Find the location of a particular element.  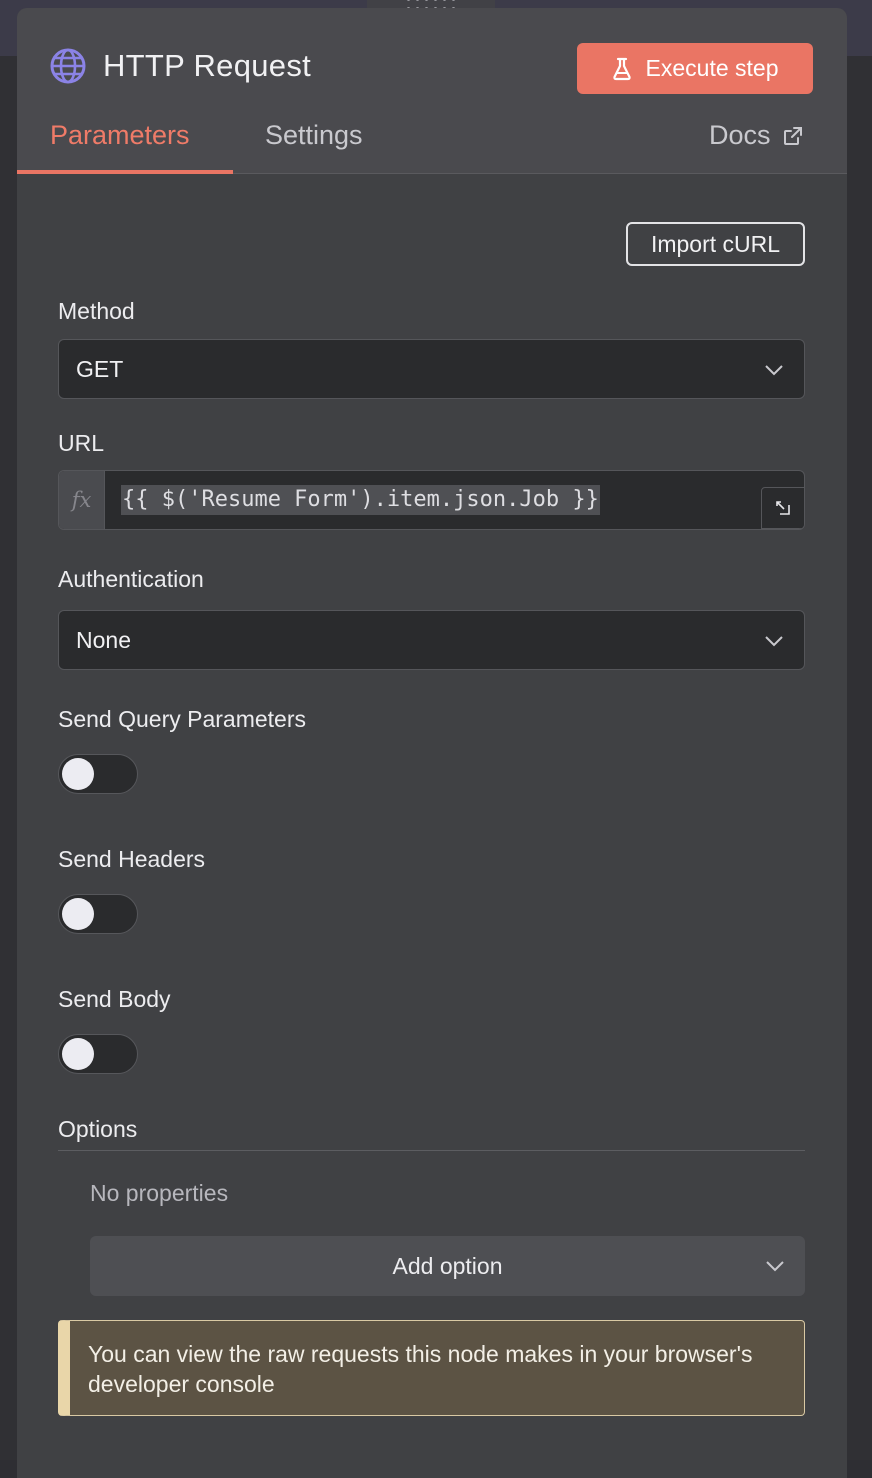

send-headers-label: Send Headers is located at coordinates (132, 859).